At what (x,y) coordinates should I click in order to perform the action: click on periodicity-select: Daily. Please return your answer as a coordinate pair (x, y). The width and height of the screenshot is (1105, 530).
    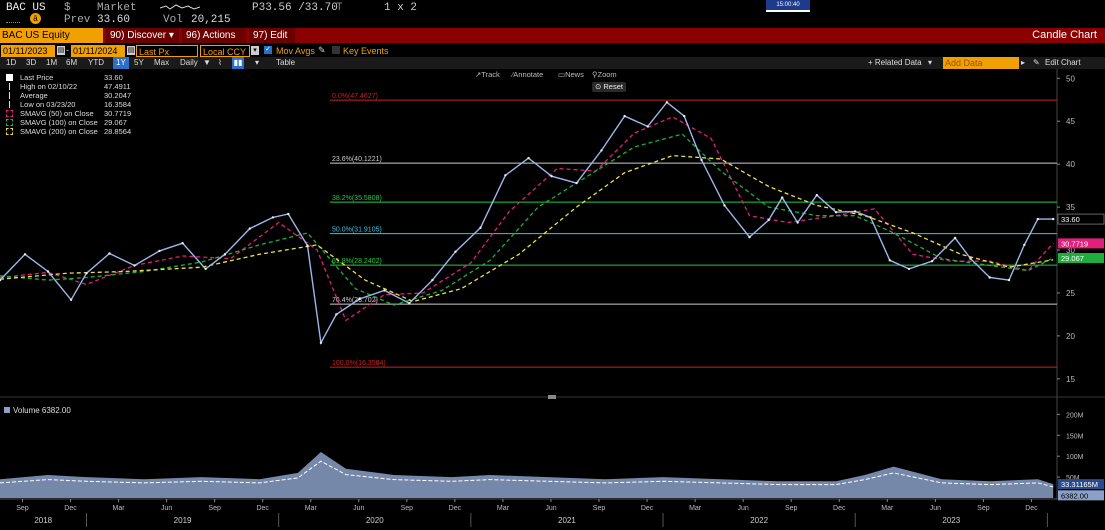
    Looking at the image, I should click on (189, 63).